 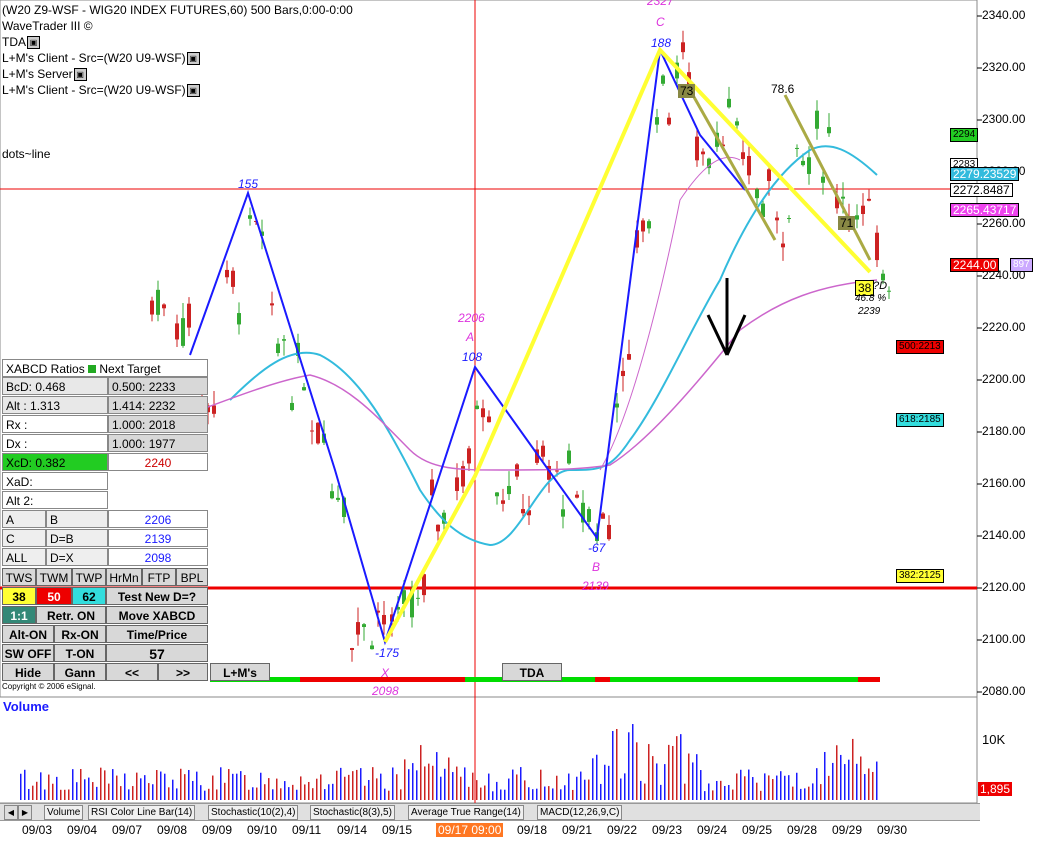 What do you see at coordinates (14, 42) in the screenshot?
I see `study-tda-label: TDA` at bounding box center [14, 42].